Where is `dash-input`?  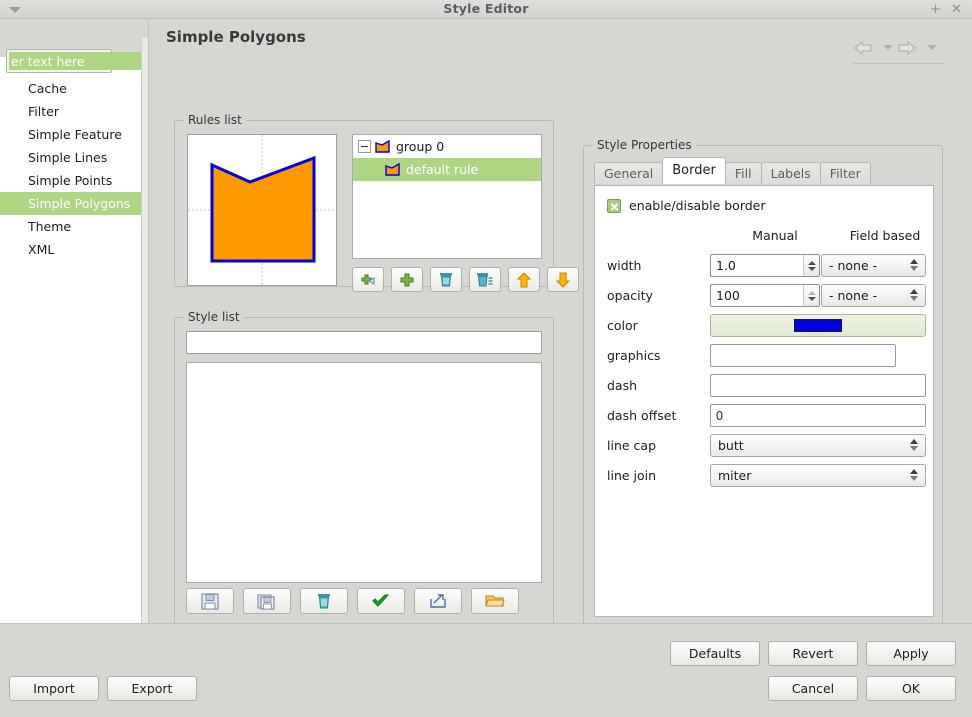 dash-input is located at coordinates (818, 385).